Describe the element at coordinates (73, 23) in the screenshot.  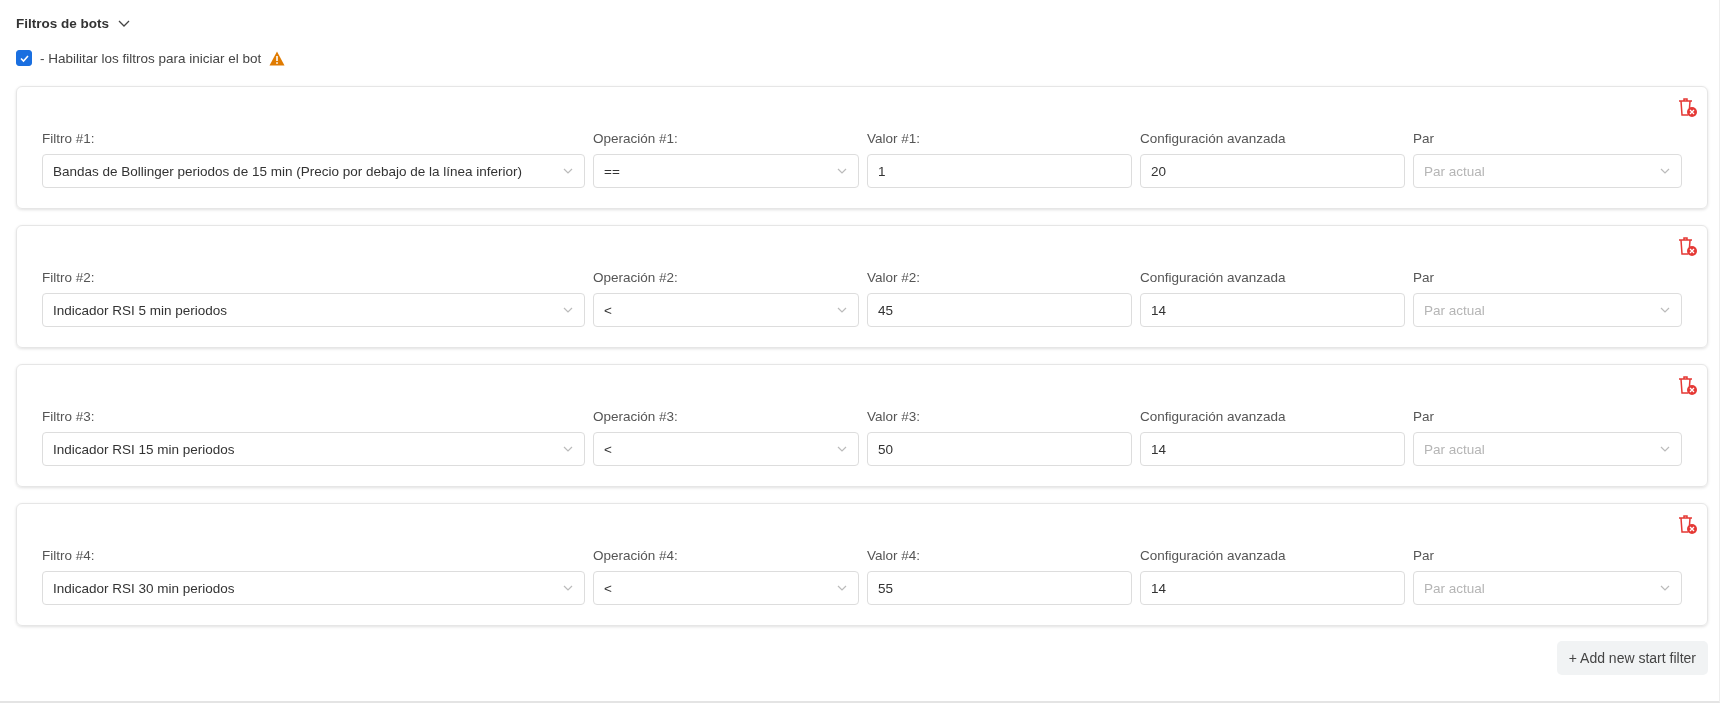
I see `section-header: Filtros de bots` at that location.